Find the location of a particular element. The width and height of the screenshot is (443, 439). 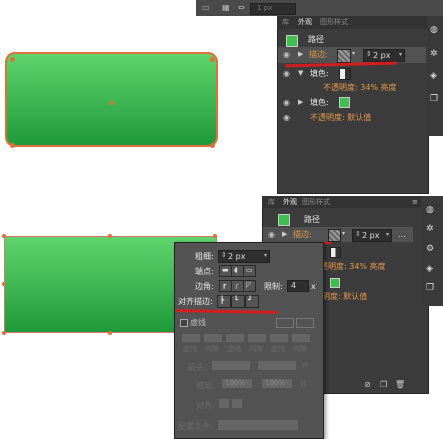

weight-field: ⇕ 2 px ▾ is located at coordinates (244, 256).